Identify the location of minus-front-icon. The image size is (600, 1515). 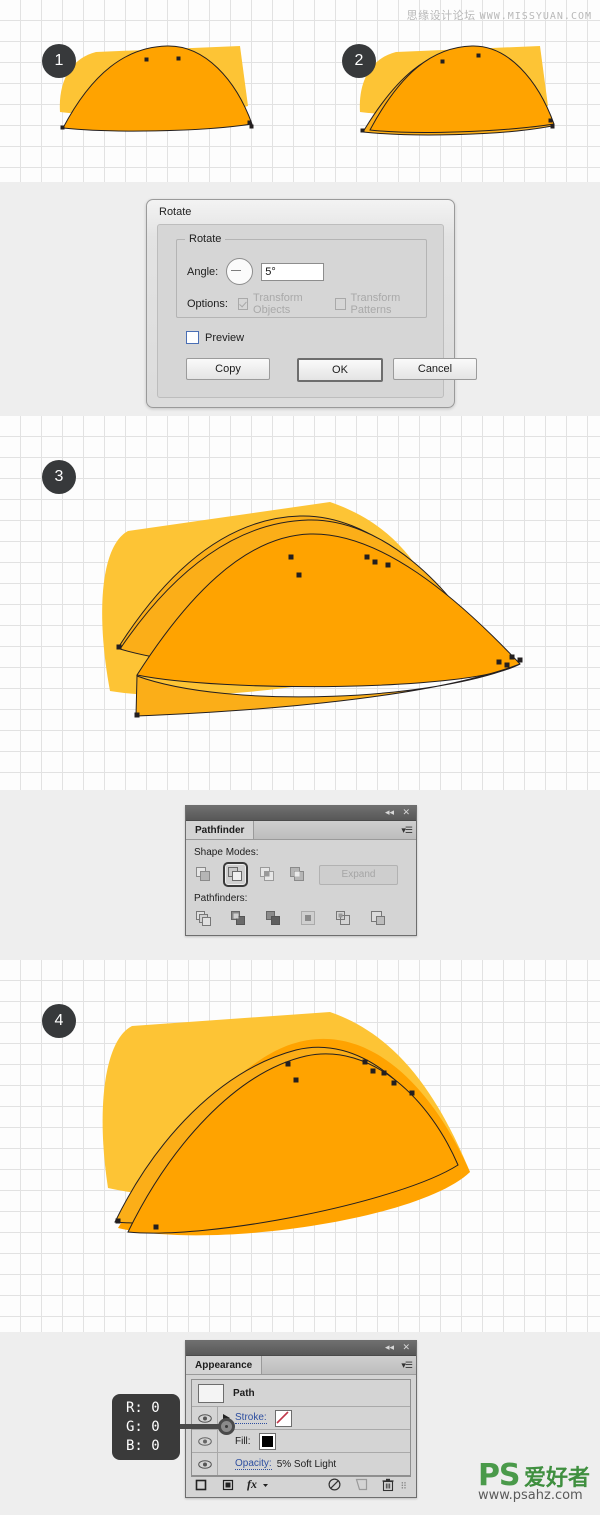
(235, 874).